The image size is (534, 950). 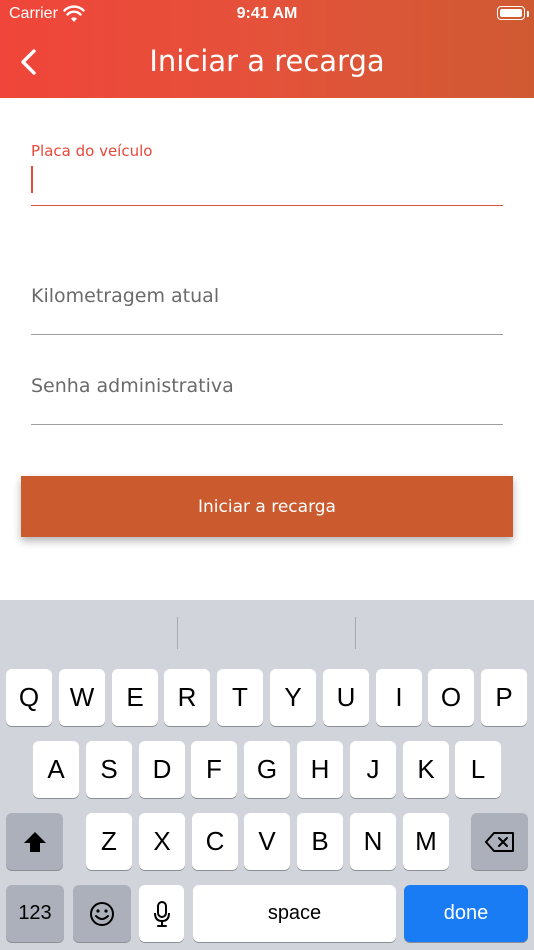 I want to click on emoji-key, so click(x=102, y=913).